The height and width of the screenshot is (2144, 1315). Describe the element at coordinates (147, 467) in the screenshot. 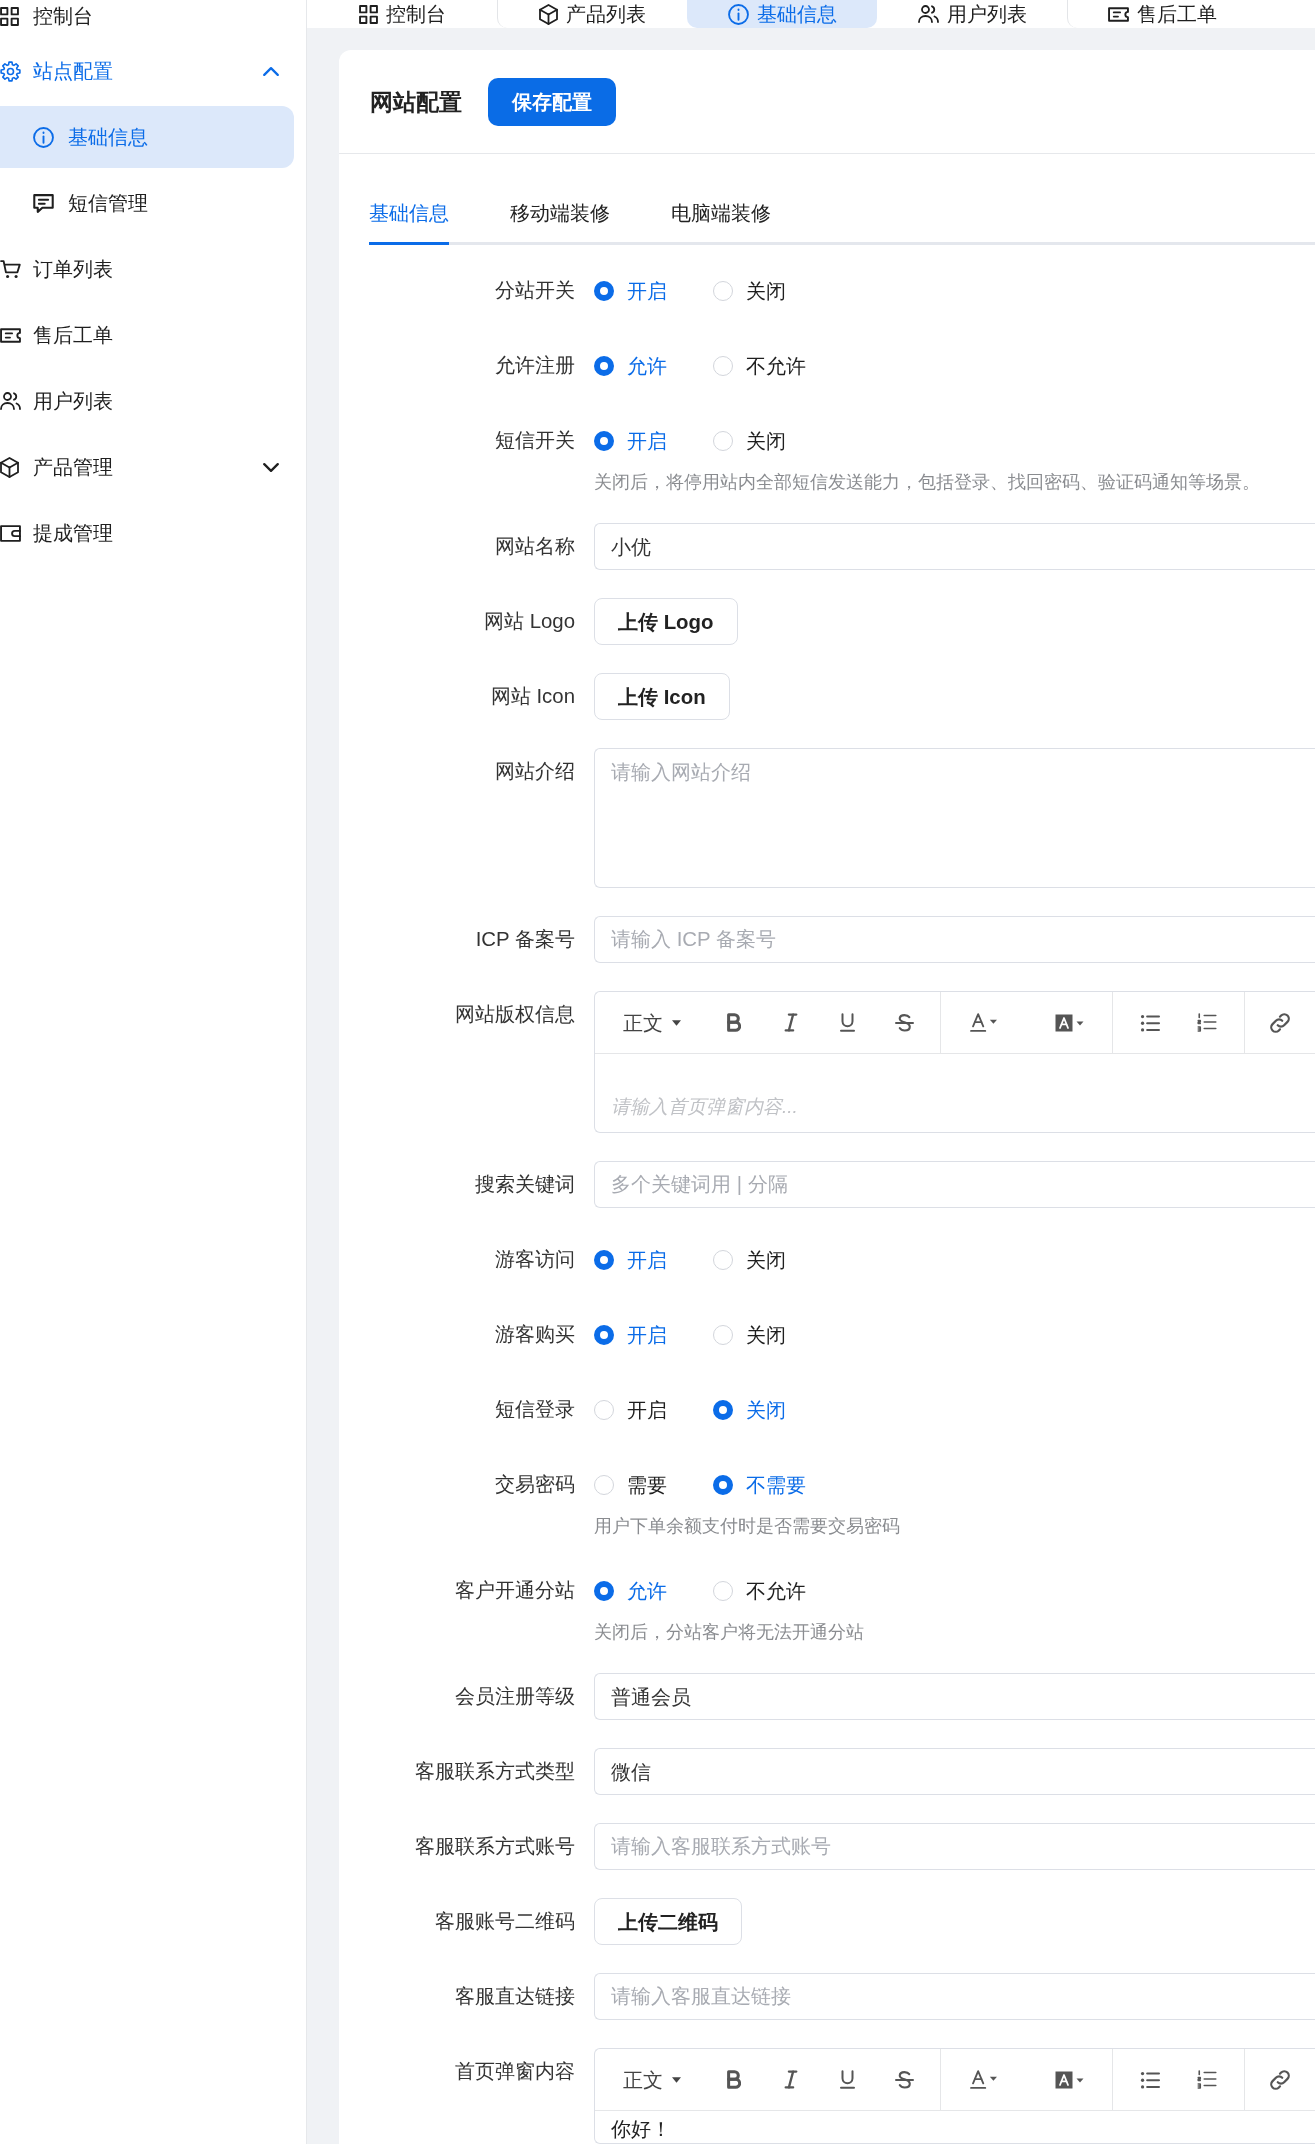

I see `sidebar-item: 产品管理` at that location.